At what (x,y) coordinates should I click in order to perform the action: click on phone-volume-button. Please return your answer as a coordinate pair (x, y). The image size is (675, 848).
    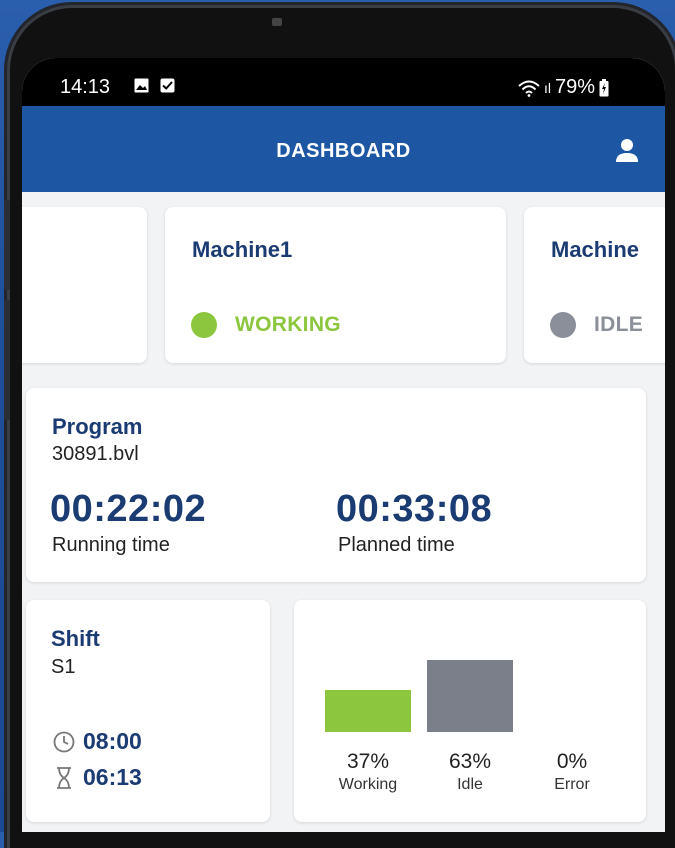
    Looking at the image, I should click on (7, 245).